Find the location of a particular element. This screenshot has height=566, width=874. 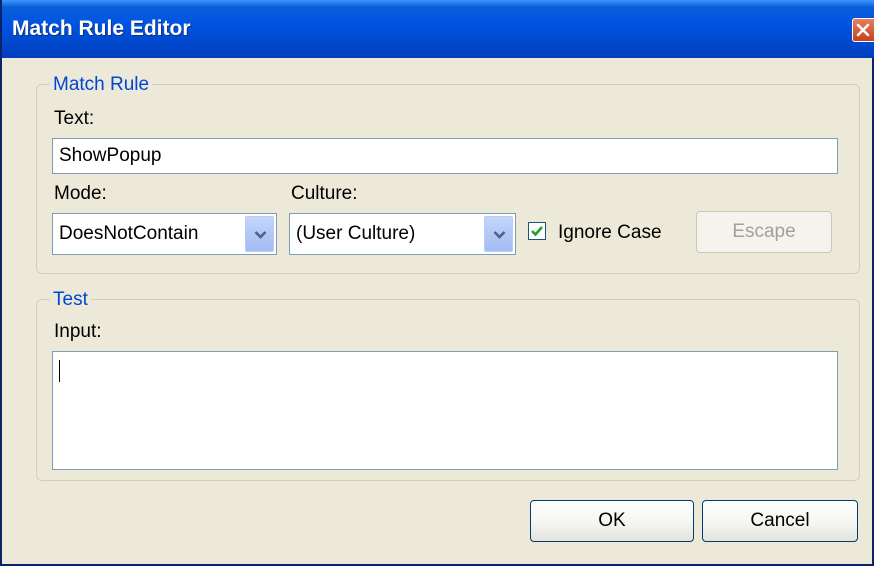

match-rule-legend: Match Rule is located at coordinates (101, 85).